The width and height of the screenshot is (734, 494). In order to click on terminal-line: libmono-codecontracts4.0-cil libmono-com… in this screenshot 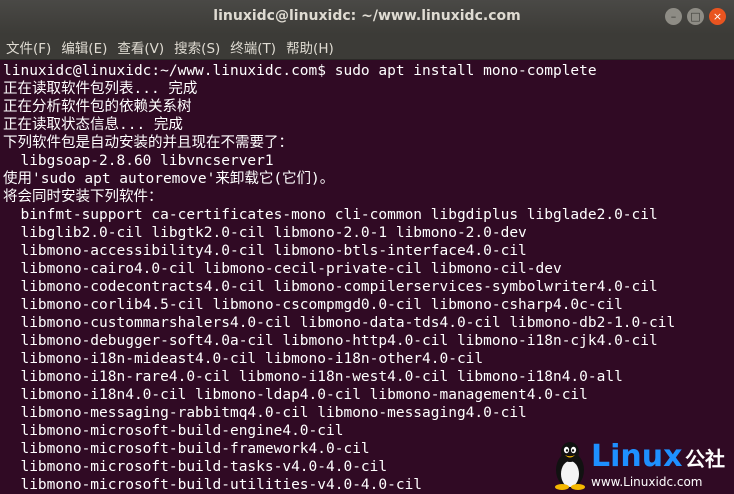, I will do `click(330, 287)`.